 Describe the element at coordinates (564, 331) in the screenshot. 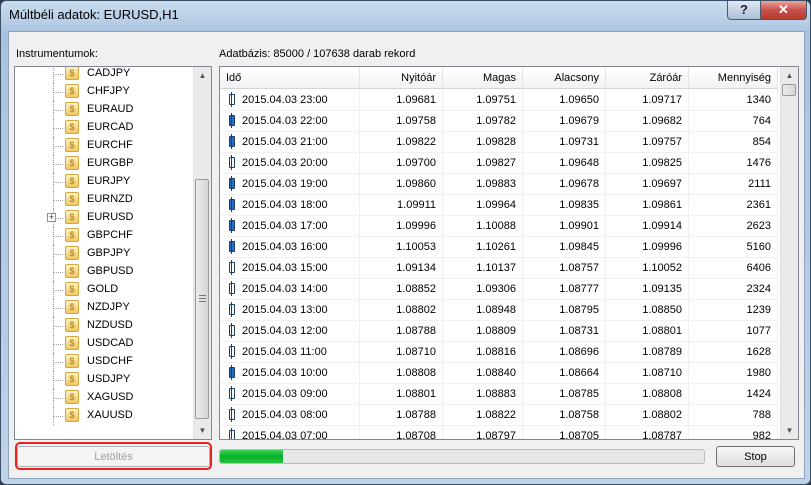

I see `value-cell: 1.08731` at that location.